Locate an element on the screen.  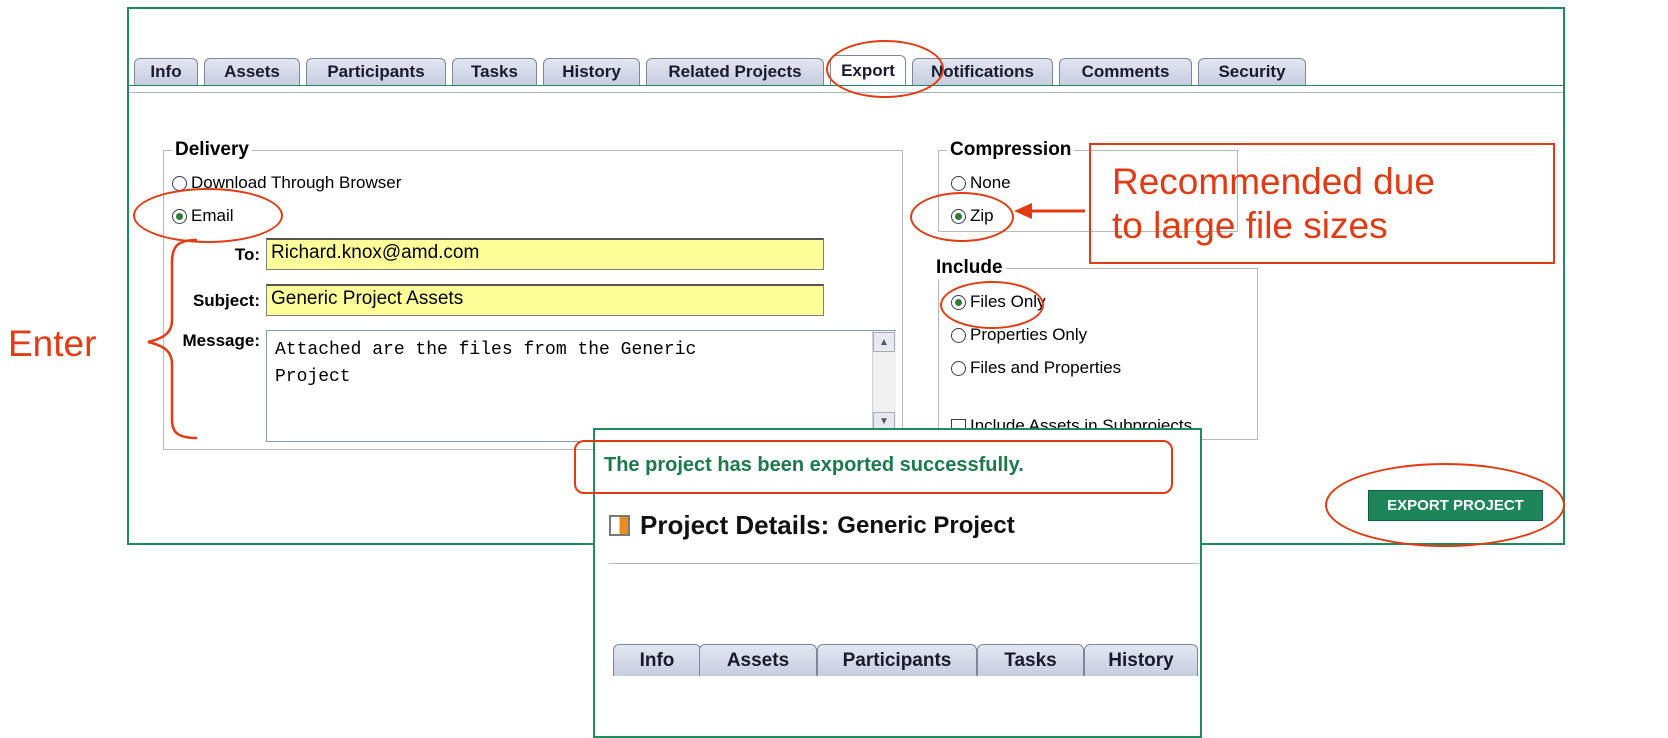
brace-shape is located at coordinates (172, 339).